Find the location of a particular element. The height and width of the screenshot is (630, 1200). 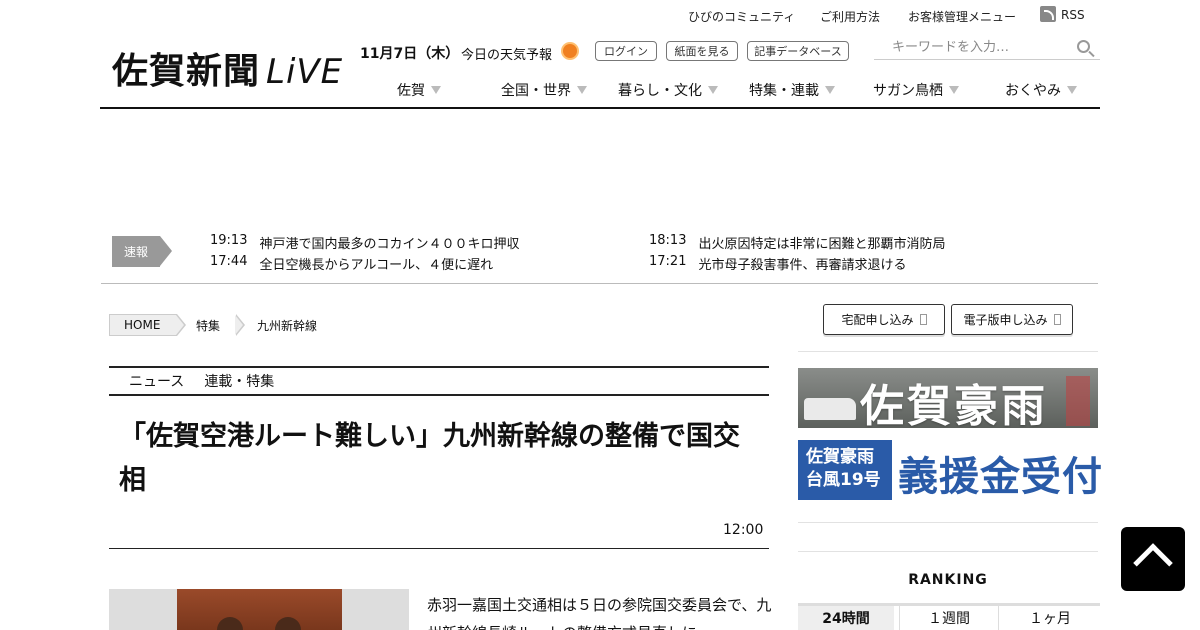

rss-icon is located at coordinates (1048, 14).